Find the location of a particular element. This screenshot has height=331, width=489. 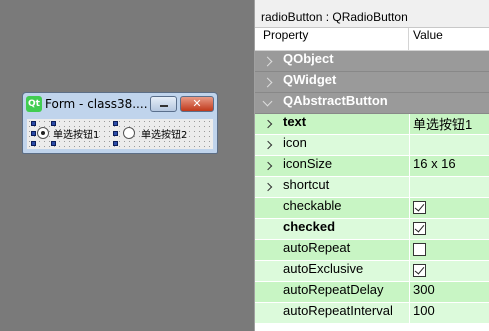

form-title-bar: Qt Form - class38.... ✕ is located at coordinates (120, 105).